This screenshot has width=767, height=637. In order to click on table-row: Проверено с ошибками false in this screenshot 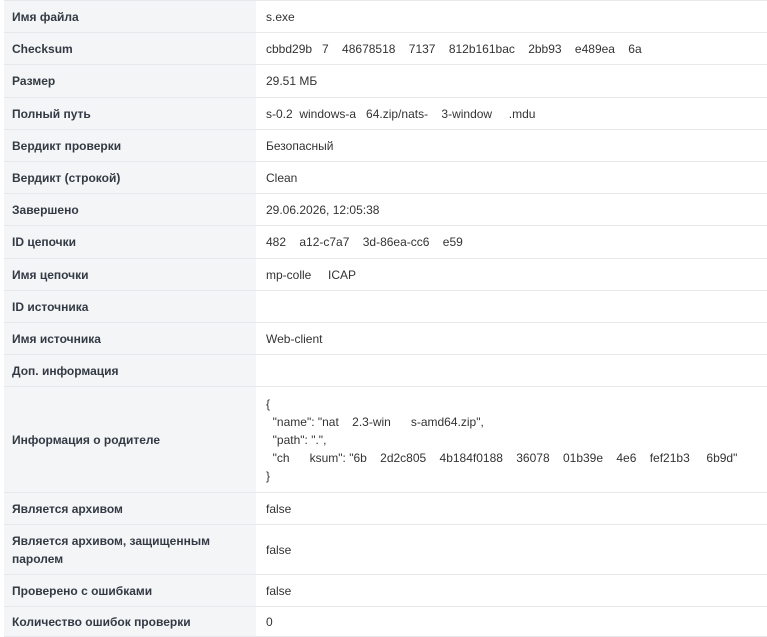, I will do `click(385, 591)`.